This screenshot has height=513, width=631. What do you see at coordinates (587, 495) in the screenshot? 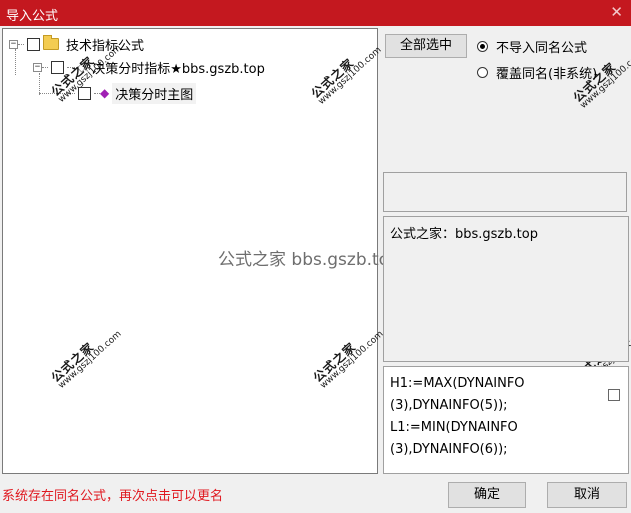
I see `cancel-button: 取消` at bounding box center [587, 495].